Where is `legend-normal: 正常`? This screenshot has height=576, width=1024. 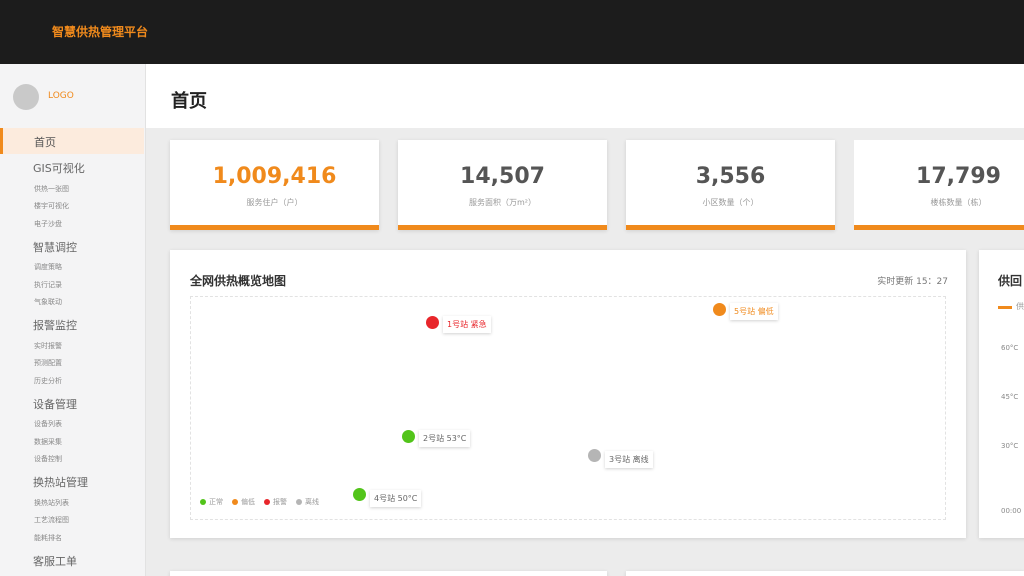
legend-normal: 正常 is located at coordinates (211, 502).